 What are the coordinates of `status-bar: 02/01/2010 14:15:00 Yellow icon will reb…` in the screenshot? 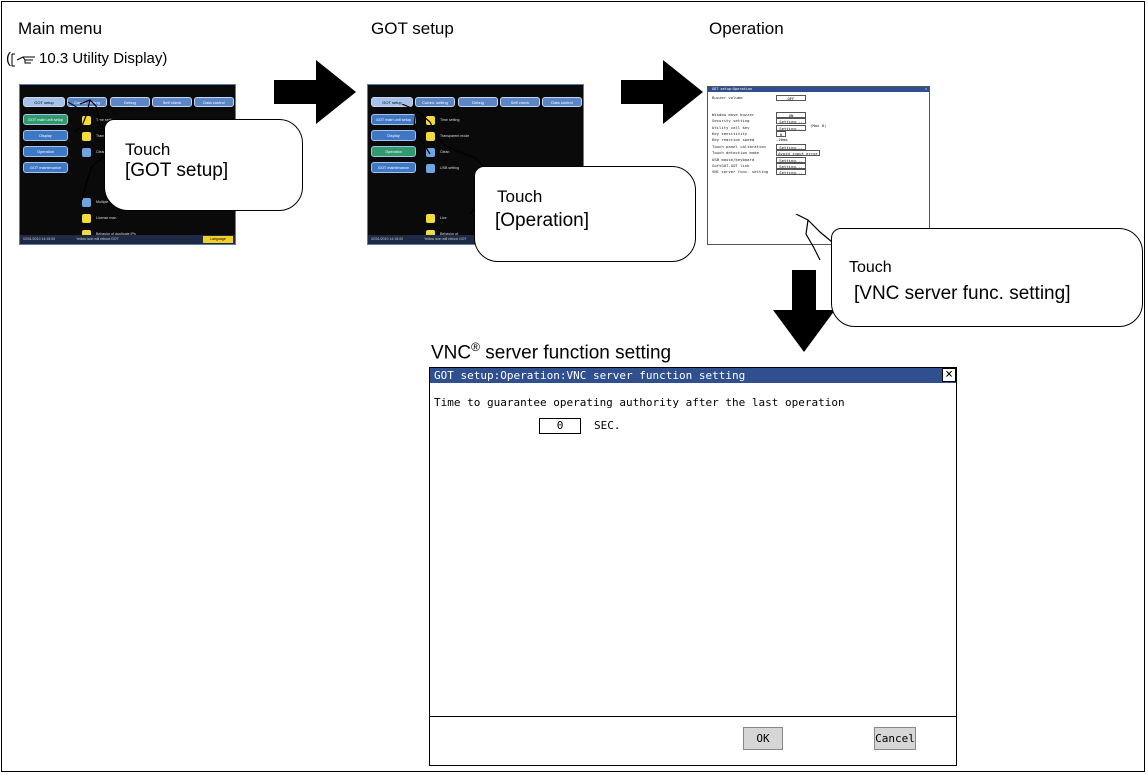 It's located at (127, 239).